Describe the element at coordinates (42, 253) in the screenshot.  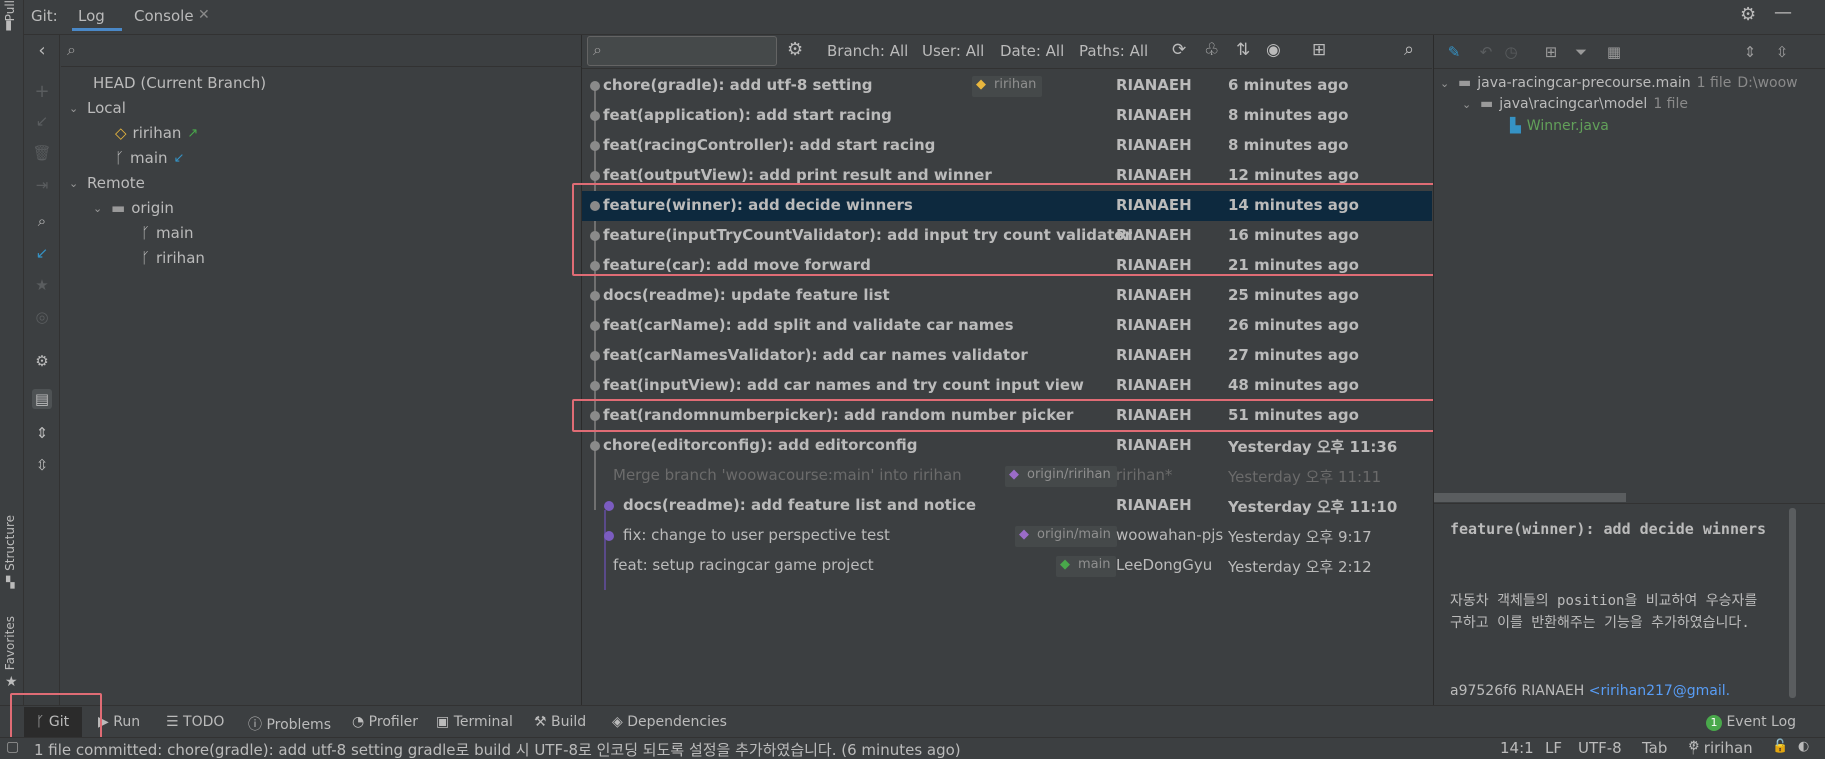
I see `fetch-icon: ↙` at that location.